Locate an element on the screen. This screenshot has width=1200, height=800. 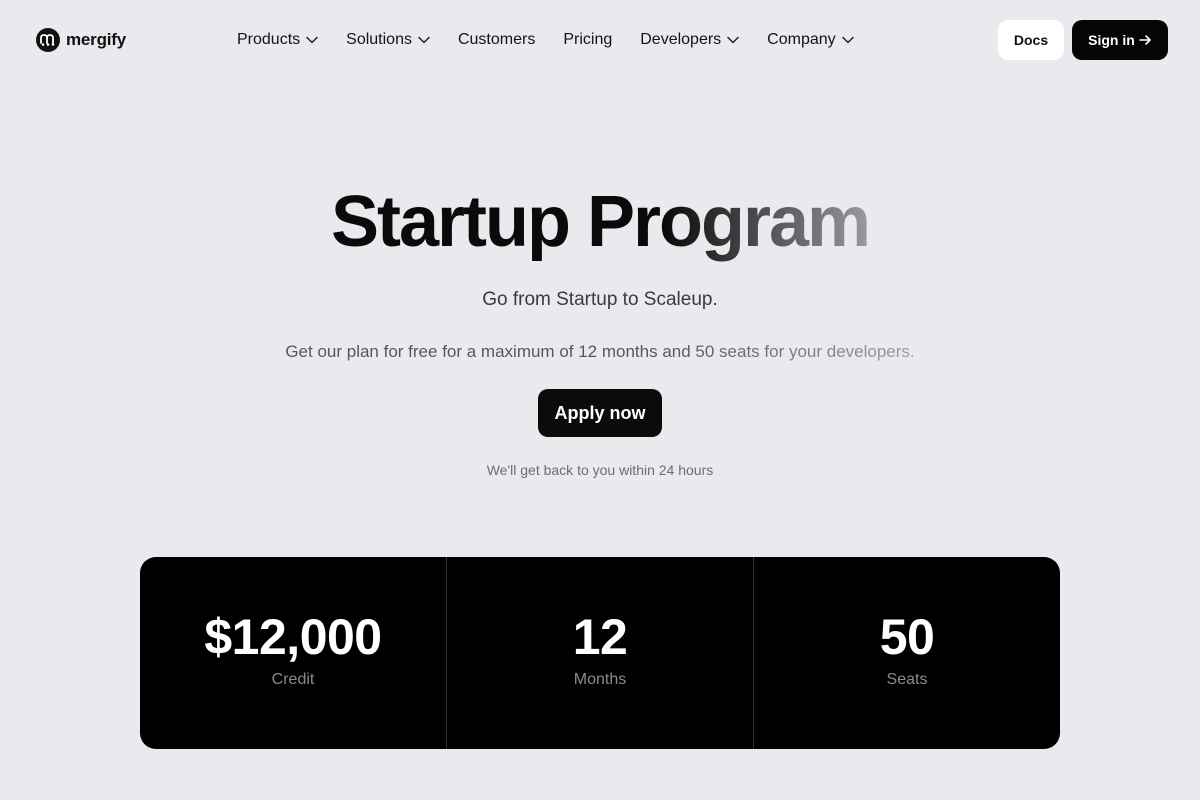
stat-value: 50 is located at coordinates (907, 637).